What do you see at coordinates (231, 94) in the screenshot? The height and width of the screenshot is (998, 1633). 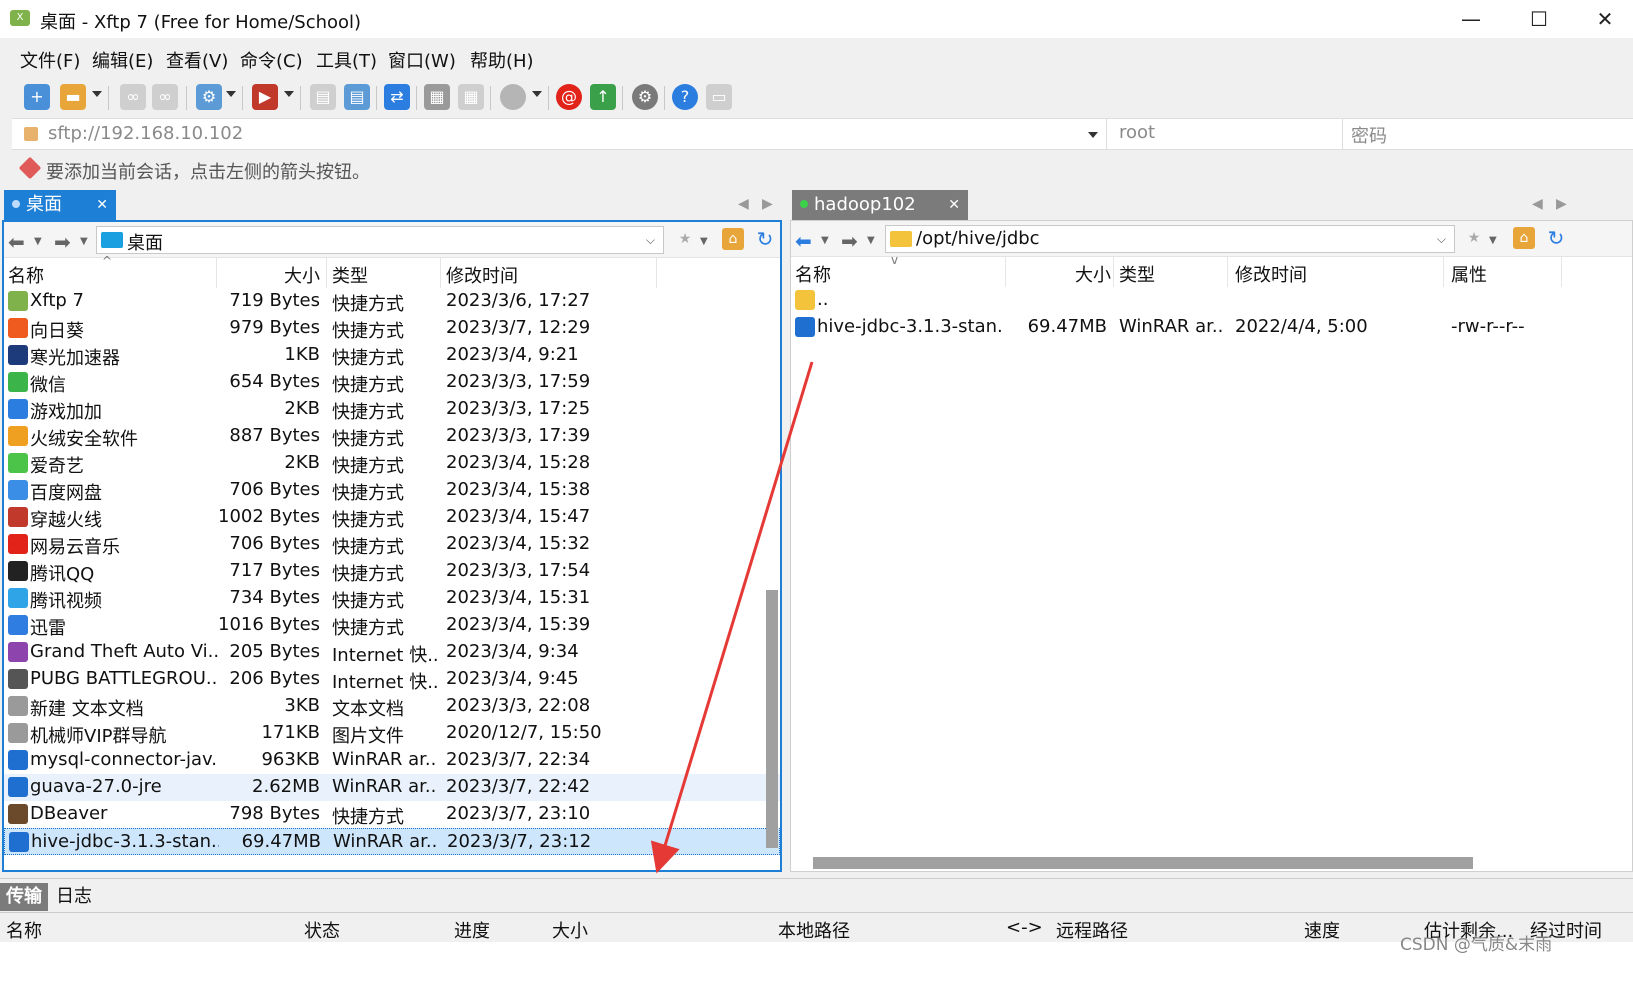 I see `properties-dropdown-icon` at bounding box center [231, 94].